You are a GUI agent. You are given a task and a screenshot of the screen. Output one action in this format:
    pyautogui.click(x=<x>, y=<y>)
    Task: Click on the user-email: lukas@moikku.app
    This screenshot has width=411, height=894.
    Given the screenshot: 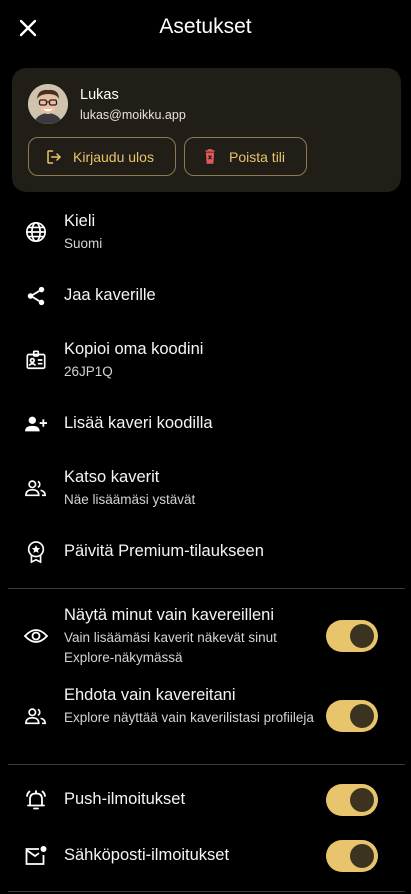 What is the action you would take?
    pyautogui.click(x=133, y=115)
    